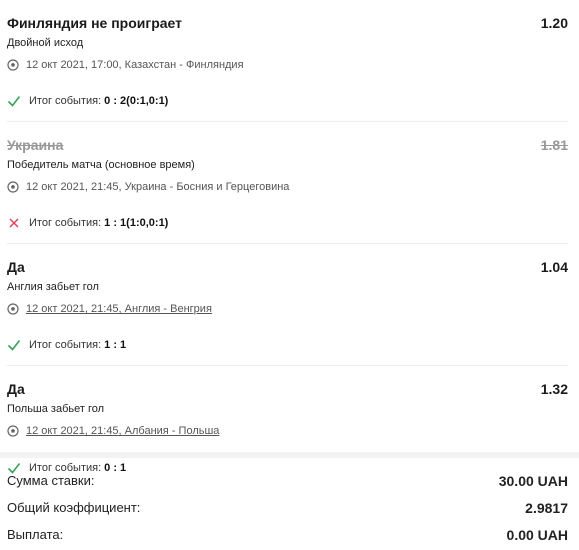 The height and width of the screenshot is (550, 579). I want to click on bet-odds: 1.81, so click(554, 145).